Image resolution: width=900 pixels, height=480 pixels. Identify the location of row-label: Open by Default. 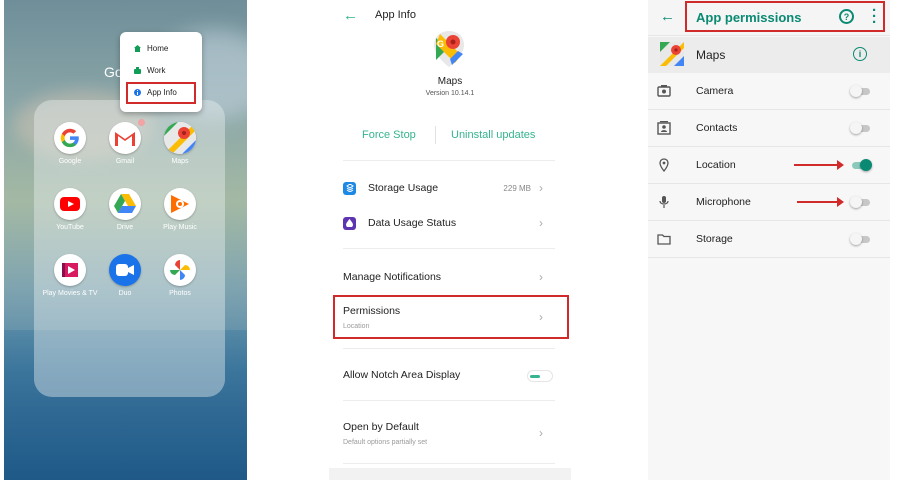
(381, 426).